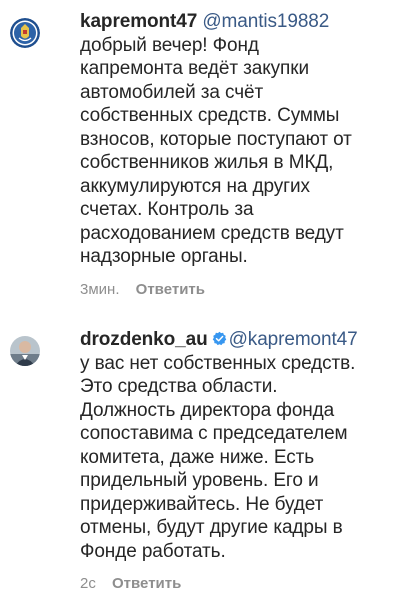 This screenshot has width=400, height=615. I want to click on verified-badge-icon, so click(219, 338).